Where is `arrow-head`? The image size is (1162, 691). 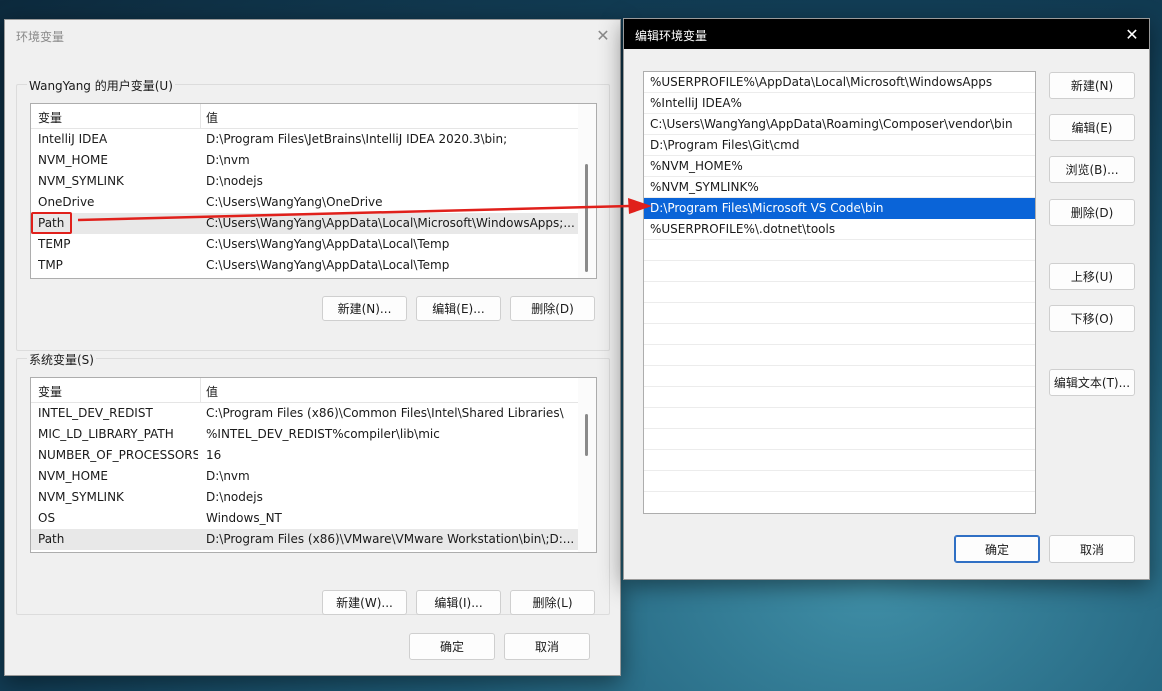 arrow-head is located at coordinates (640, 206).